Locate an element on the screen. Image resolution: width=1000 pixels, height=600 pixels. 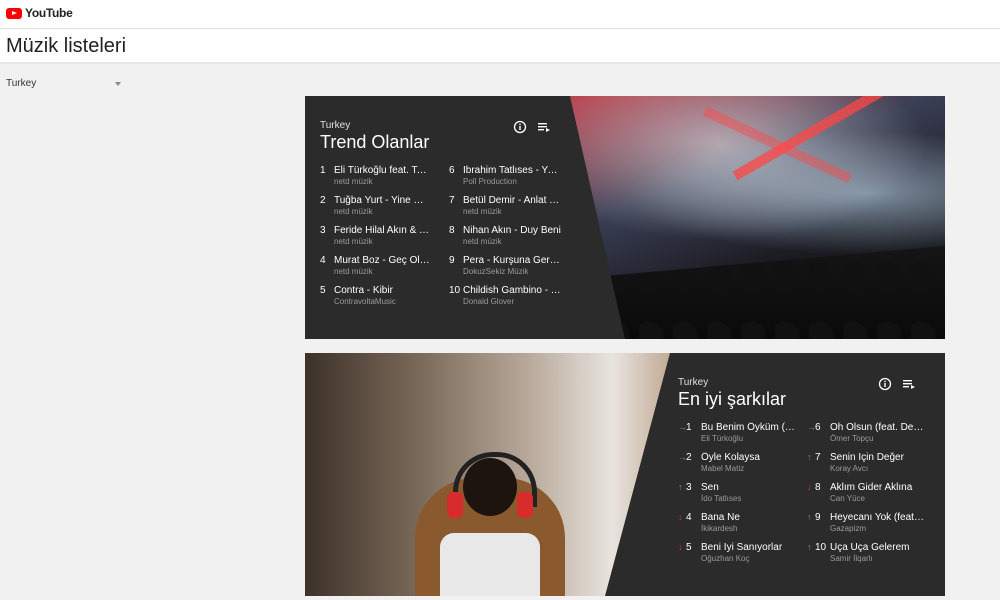
artist-name: Can Yüce is located at coordinates (847, 498).